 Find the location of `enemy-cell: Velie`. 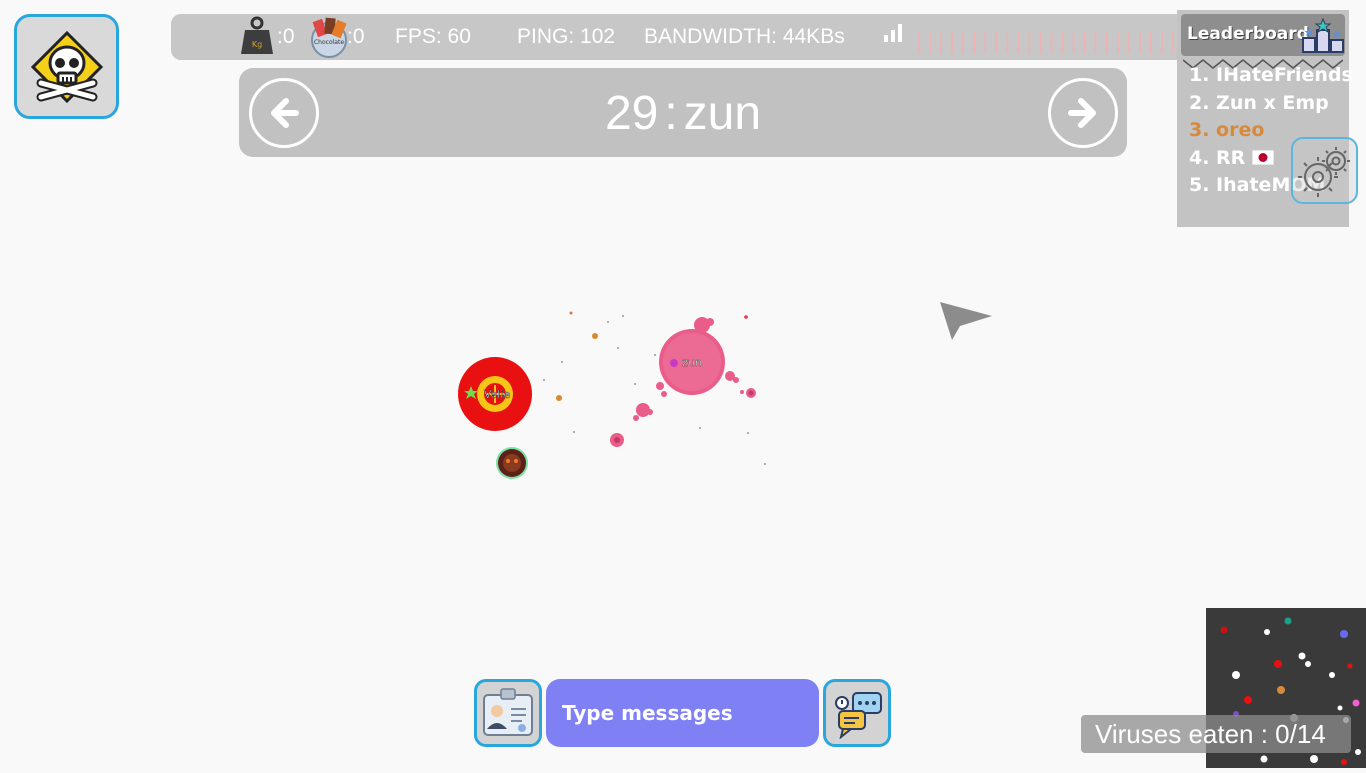

enemy-cell: Velie is located at coordinates (495, 394).